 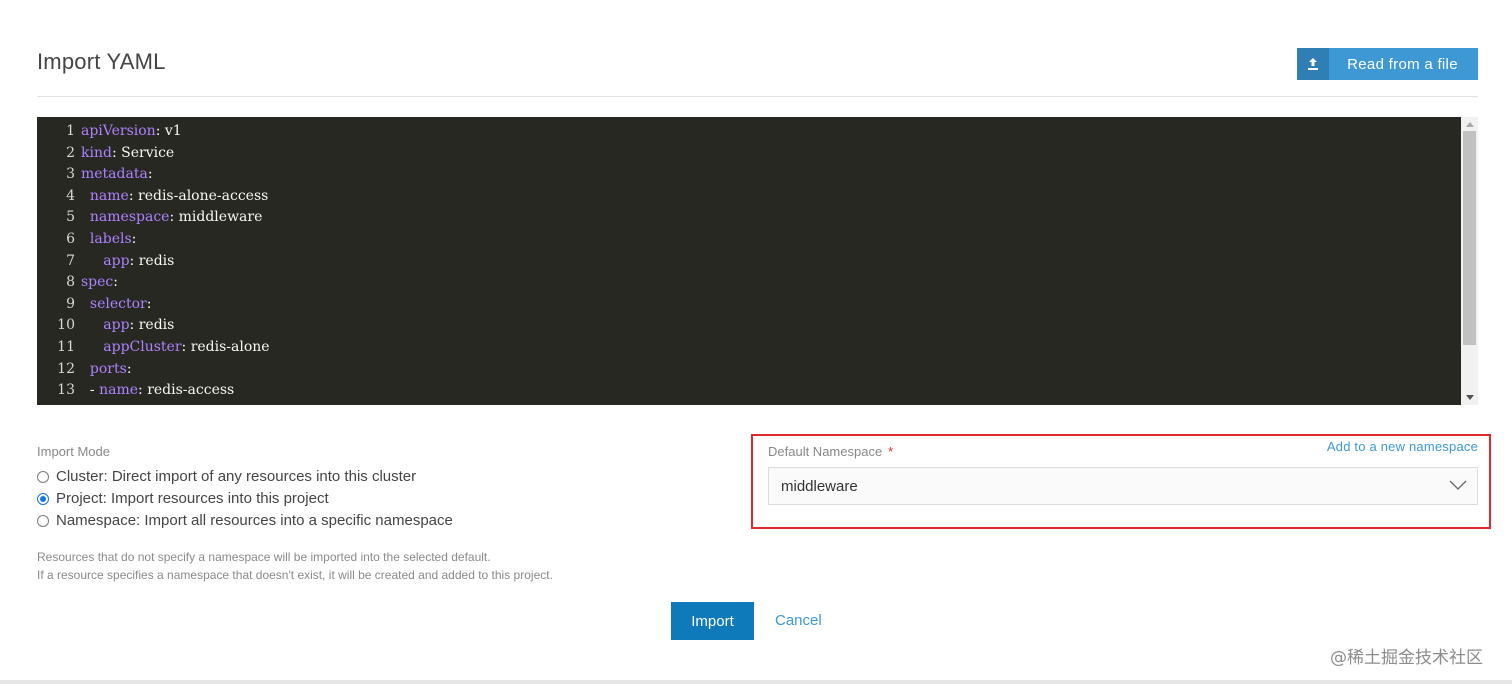 What do you see at coordinates (70, 174) in the screenshot?
I see `line-number: 3` at bounding box center [70, 174].